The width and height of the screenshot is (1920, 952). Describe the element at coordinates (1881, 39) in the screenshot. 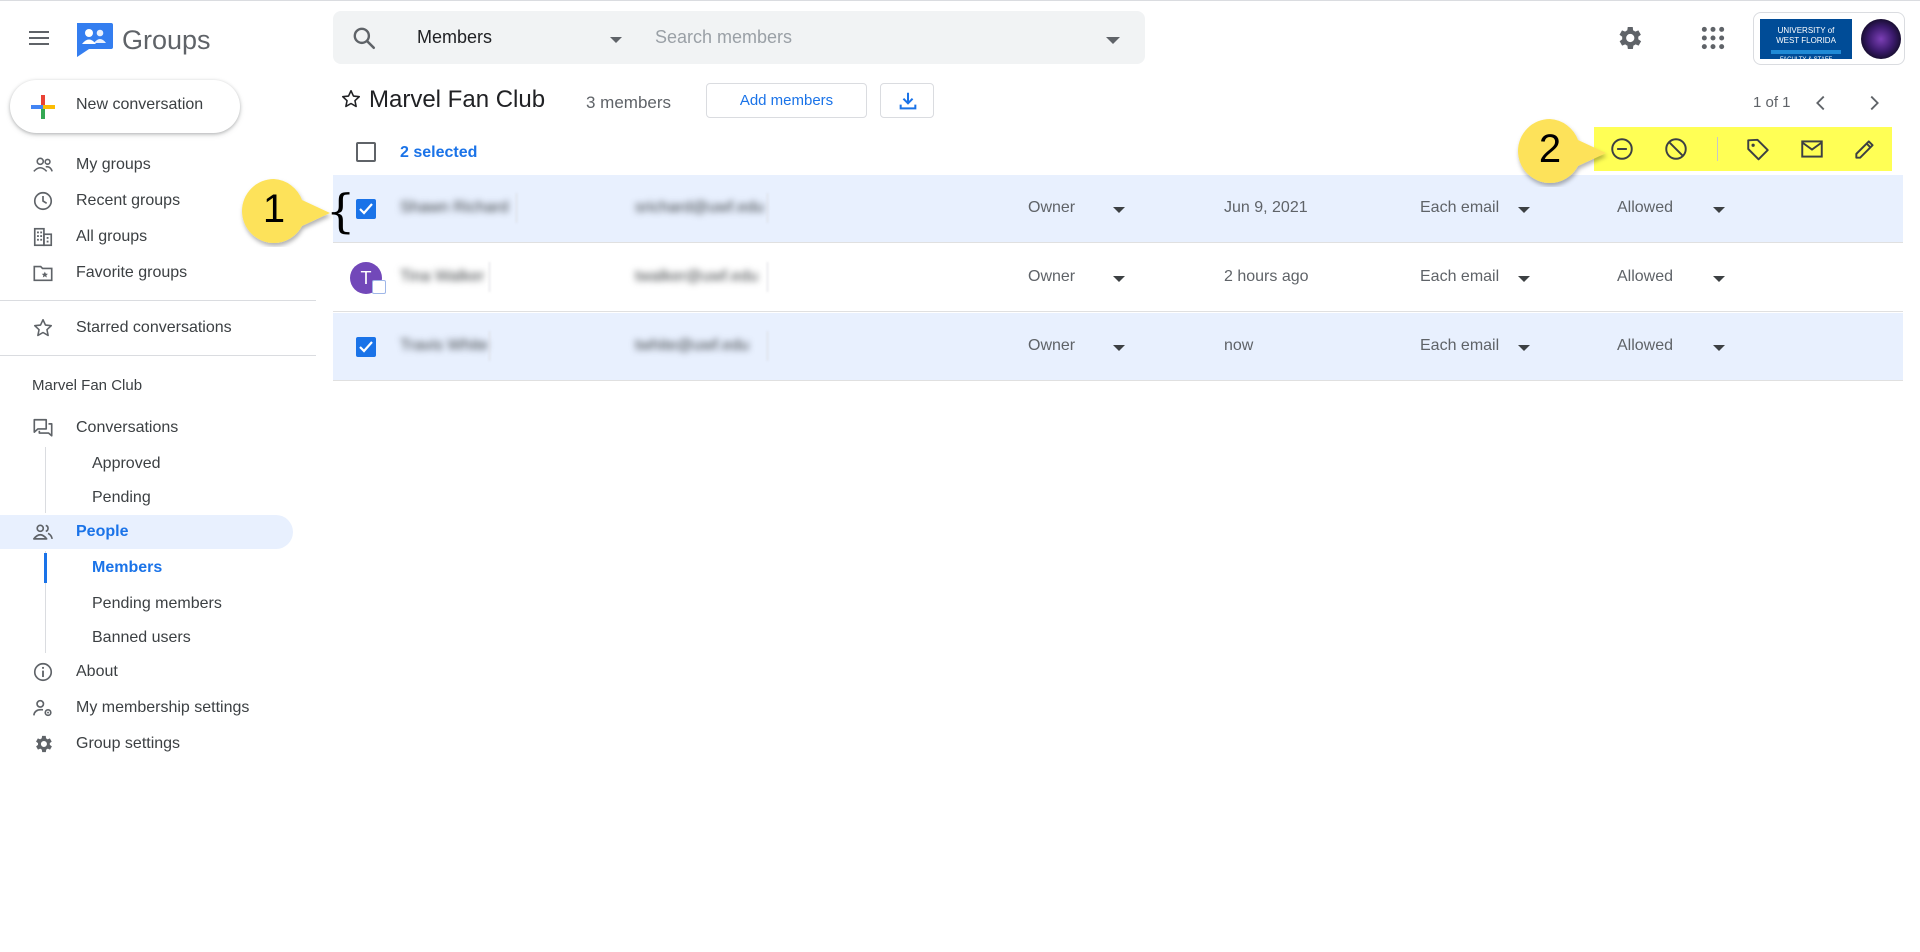

I see `account-avatar` at that location.